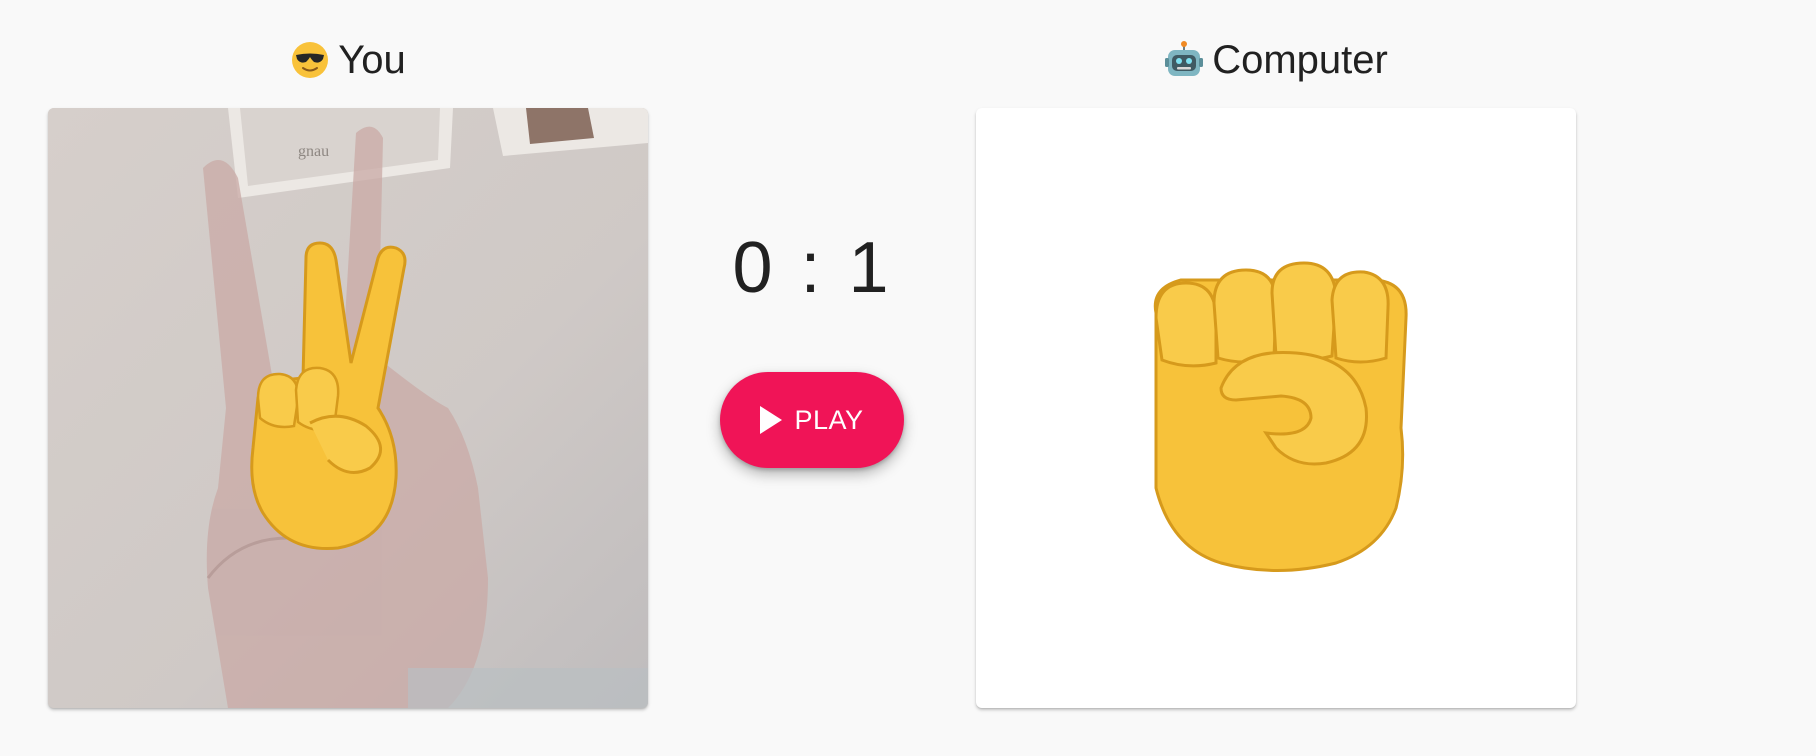 The image size is (1816, 756). I want to click on raised-fist-icon, so click(1280, 416).